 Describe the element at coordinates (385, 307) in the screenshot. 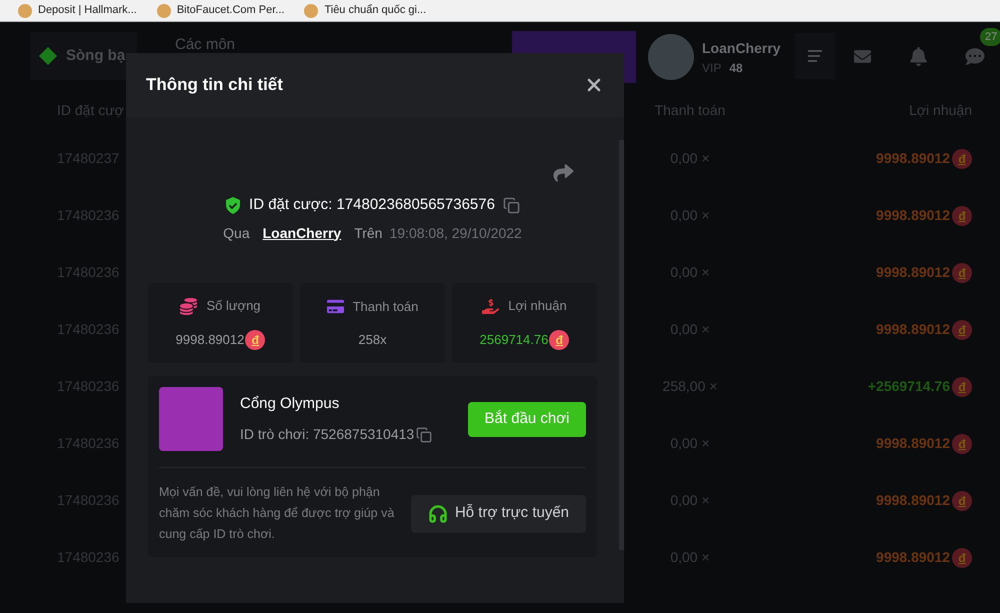

I see `stat-label: Thanh toán` at that location.